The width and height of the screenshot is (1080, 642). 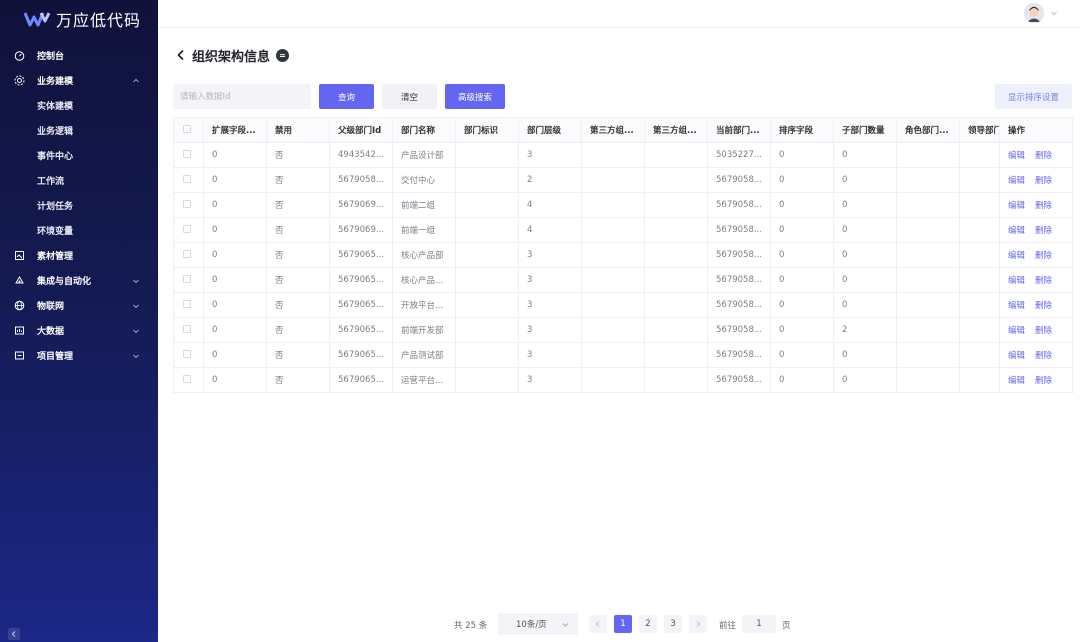 I want to click on page-button-2: 2, so click(x=648, y=624).